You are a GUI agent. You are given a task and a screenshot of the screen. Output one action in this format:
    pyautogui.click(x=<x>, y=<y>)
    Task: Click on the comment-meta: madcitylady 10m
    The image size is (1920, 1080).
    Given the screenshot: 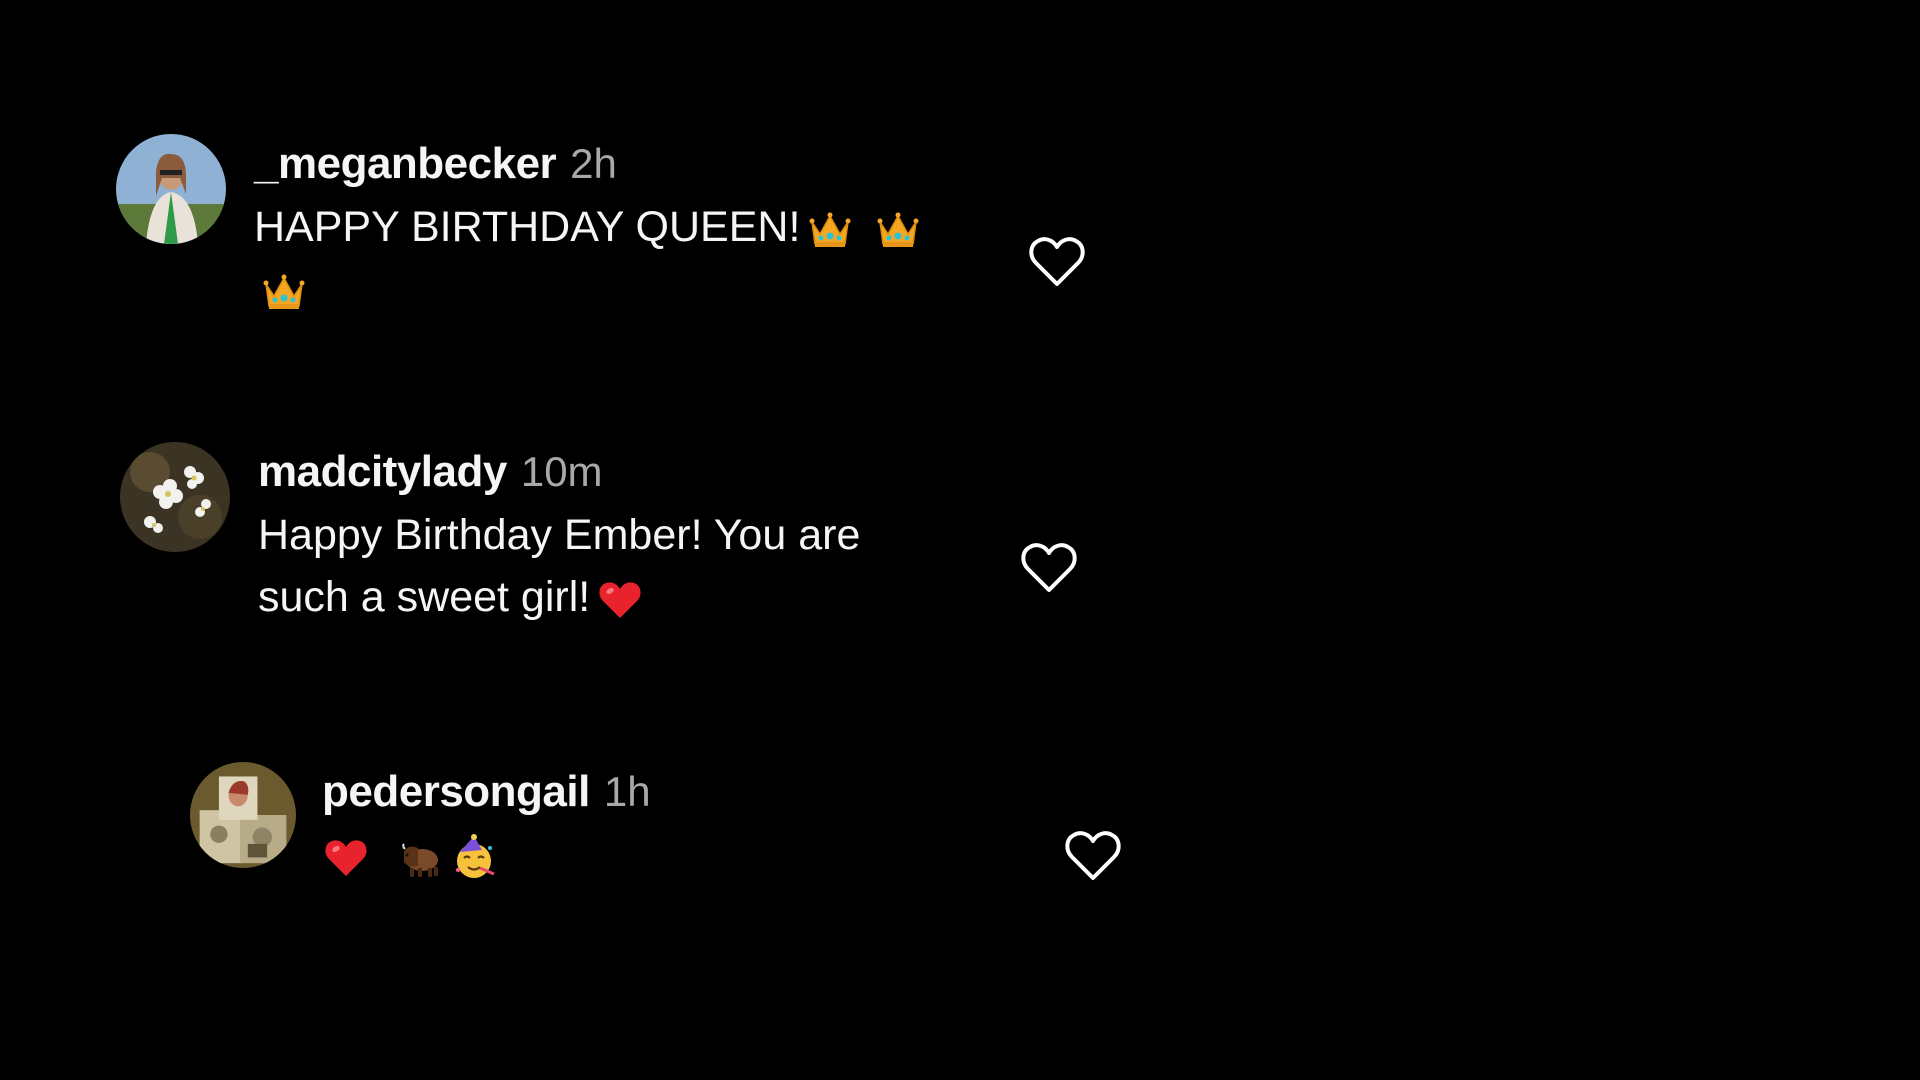 What is the action you would take?
    pyautogui.click(x=559, y=472)
    